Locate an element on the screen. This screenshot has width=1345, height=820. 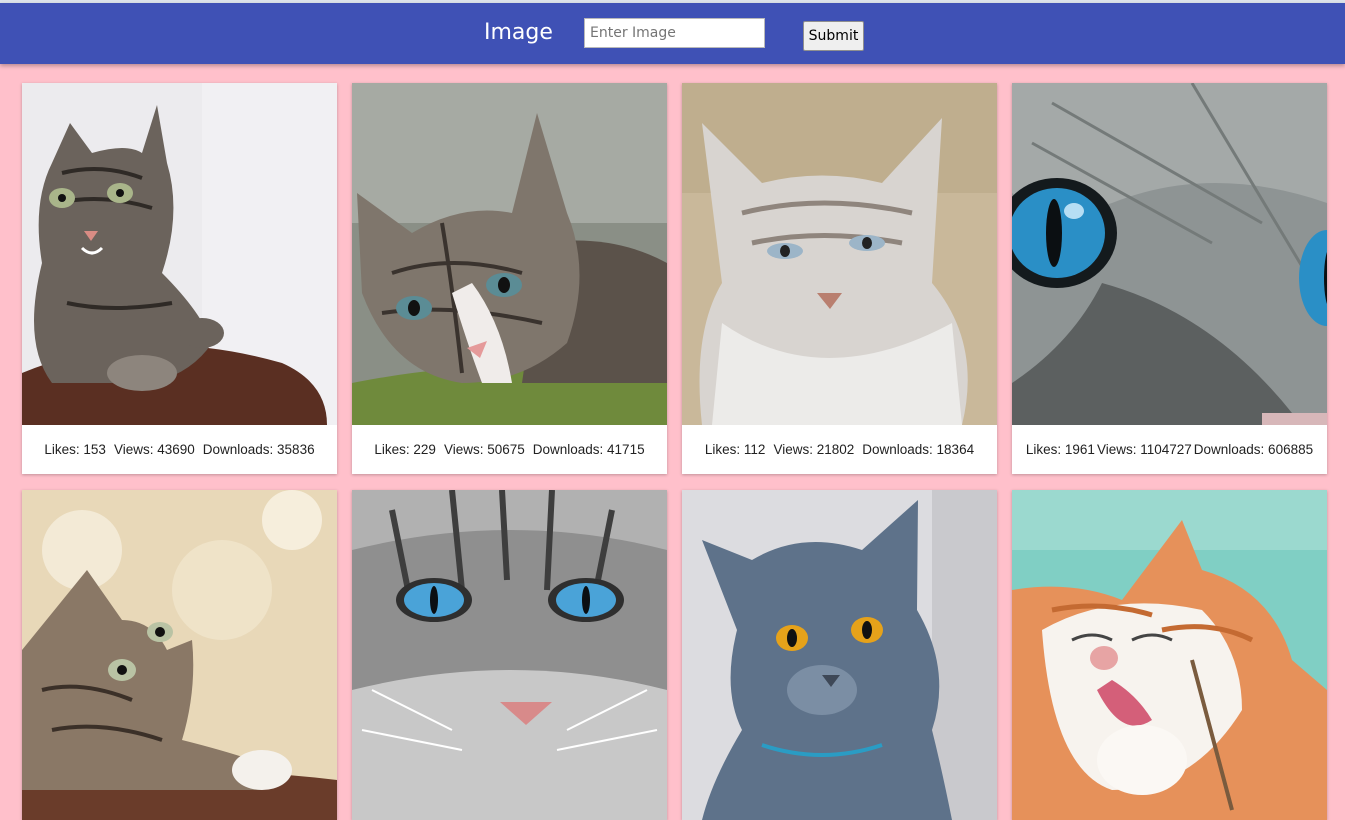
image-search-input is located at coordinates (674, 33).